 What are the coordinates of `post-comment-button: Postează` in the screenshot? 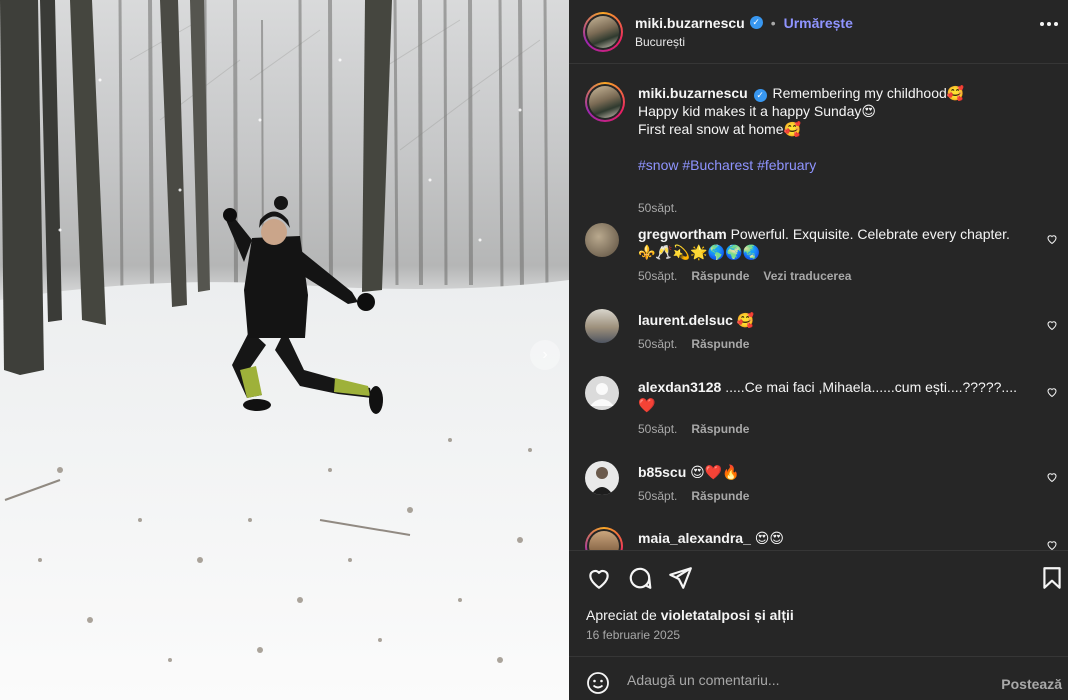 It's located at (1031, 684).